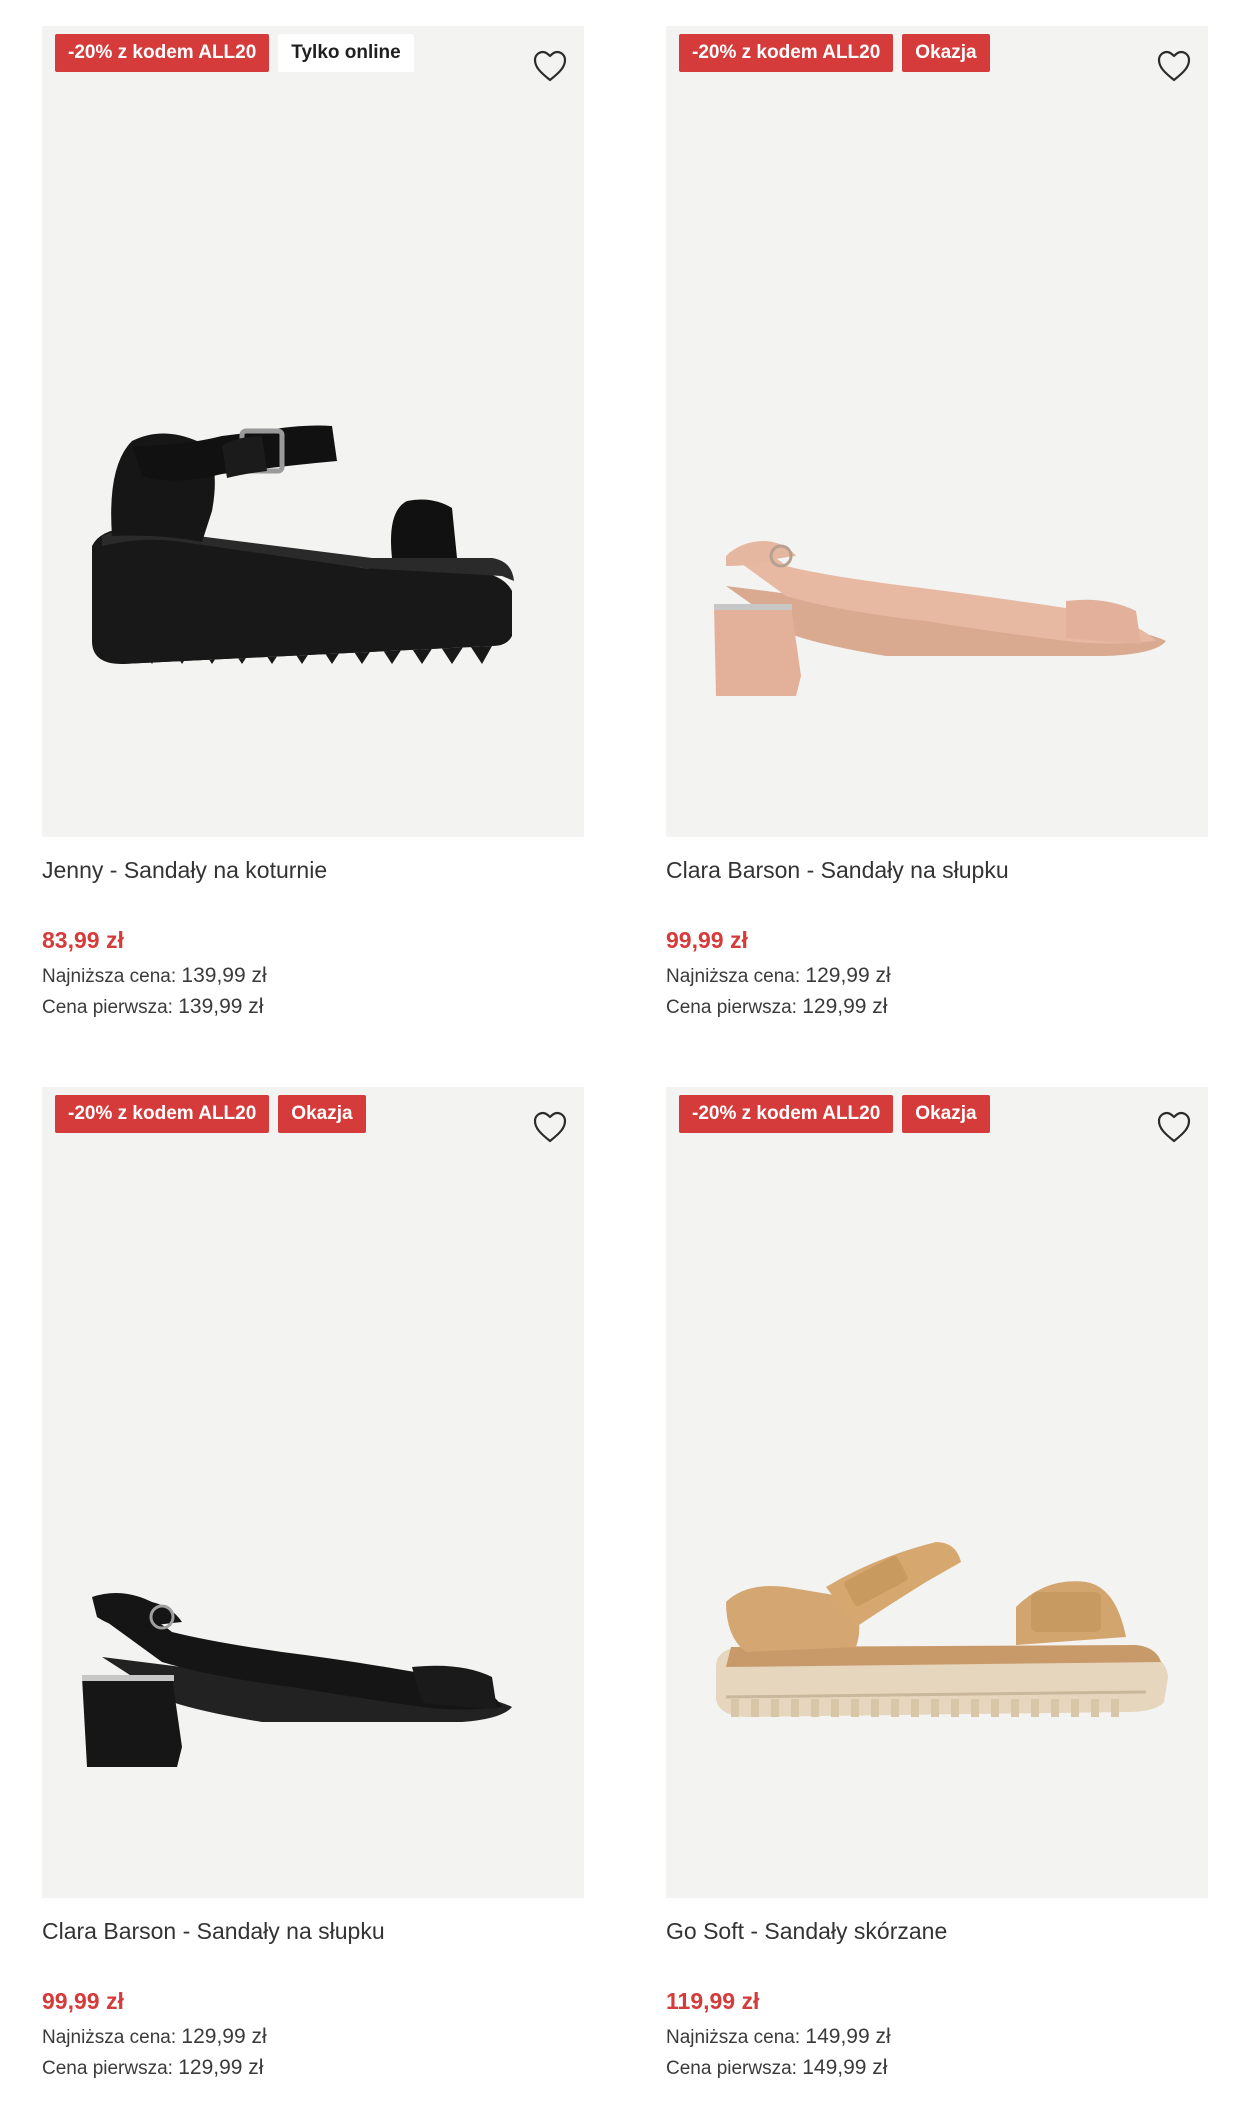 The image size is (1250, 2123). I want to click on first-price-line: Cena pierwsza: 139,99 zł, so click(313, 1007).